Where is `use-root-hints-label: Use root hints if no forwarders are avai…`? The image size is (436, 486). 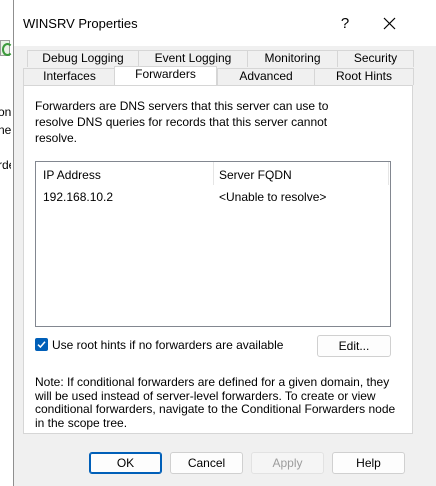
use-root-hints-label: Use root hints if no forwarders are avai… is located at coordinates (167, 345).